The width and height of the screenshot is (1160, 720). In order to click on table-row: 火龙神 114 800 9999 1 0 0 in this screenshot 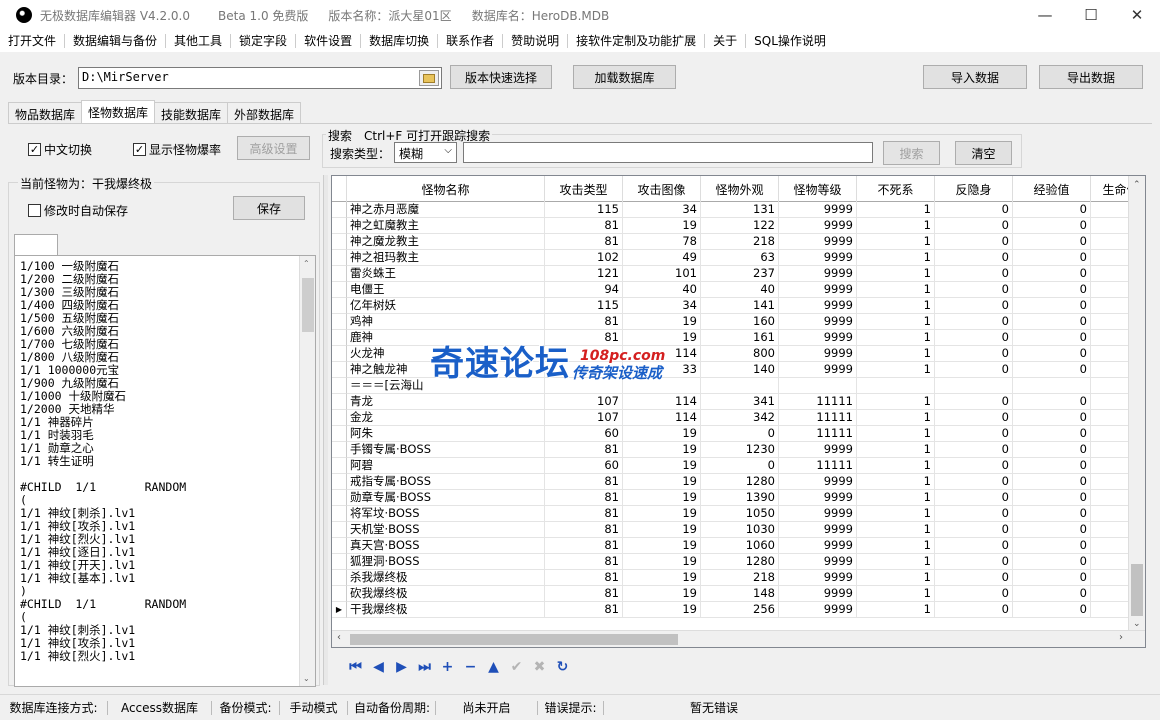, I will do `click(738, 354)`.